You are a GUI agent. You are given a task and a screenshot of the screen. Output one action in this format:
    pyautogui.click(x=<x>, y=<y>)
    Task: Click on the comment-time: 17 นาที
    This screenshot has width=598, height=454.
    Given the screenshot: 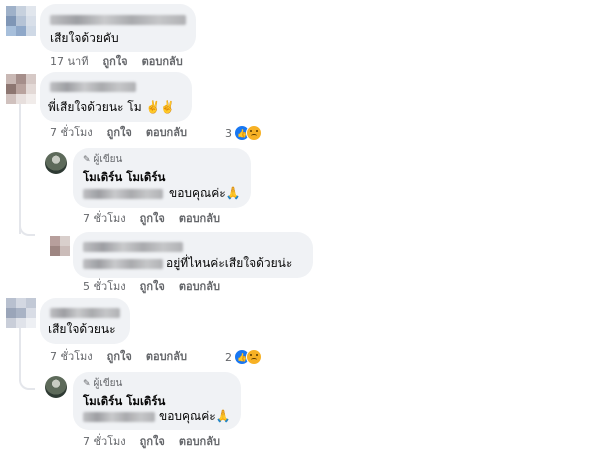 What is the action you would take?
    pyautogui.click(x=69, y=61)
    